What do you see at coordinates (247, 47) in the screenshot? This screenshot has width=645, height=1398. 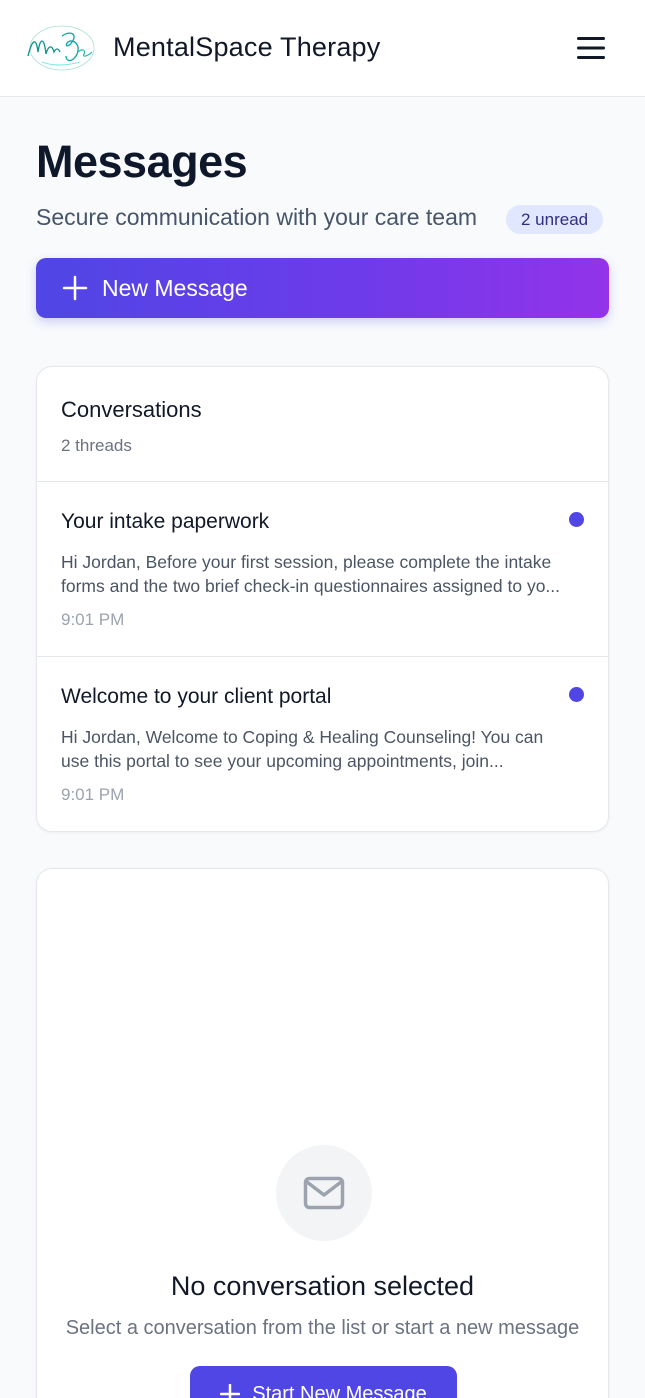 I see `app-title: MentalSpace Therapy` at bounding box center [247, 47].